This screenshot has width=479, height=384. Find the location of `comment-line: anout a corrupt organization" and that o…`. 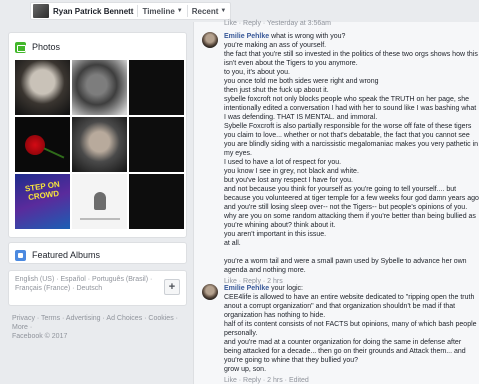

comment-line: anout a corrupt organization" and that o… is located at coordinates (340, 306).